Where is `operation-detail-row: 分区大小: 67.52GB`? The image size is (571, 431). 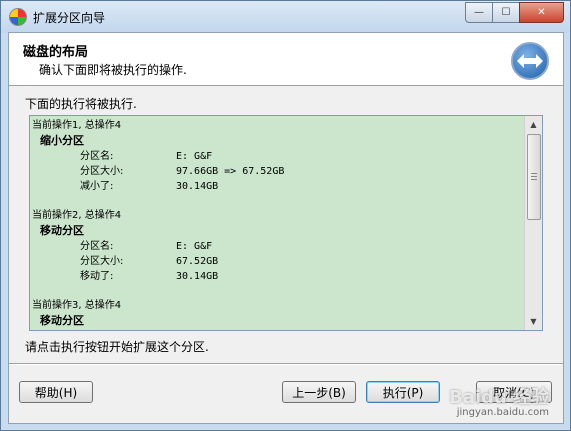 operation-detail-row: 分区大小: 67.52GB is located at coordinates (279, 261).